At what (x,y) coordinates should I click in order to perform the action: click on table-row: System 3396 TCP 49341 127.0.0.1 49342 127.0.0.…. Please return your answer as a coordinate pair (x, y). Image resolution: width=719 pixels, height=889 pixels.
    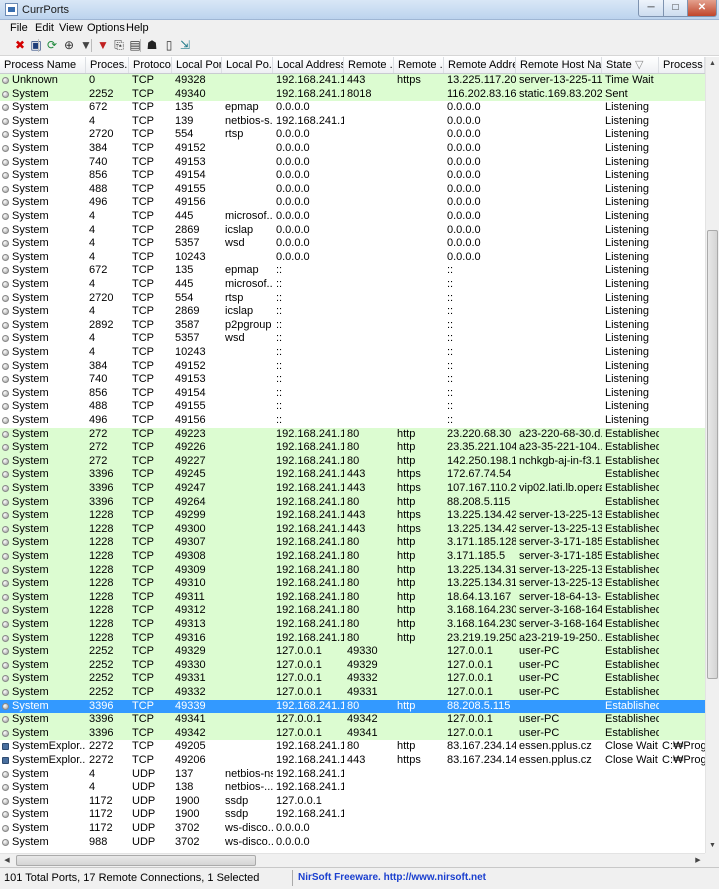
    Looking at the image, I should click on (352, 720).